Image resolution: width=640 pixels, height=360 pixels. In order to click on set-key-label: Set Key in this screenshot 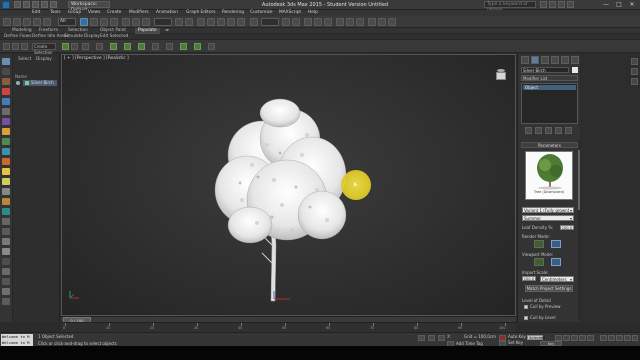, I will do `click(515, 342)`.